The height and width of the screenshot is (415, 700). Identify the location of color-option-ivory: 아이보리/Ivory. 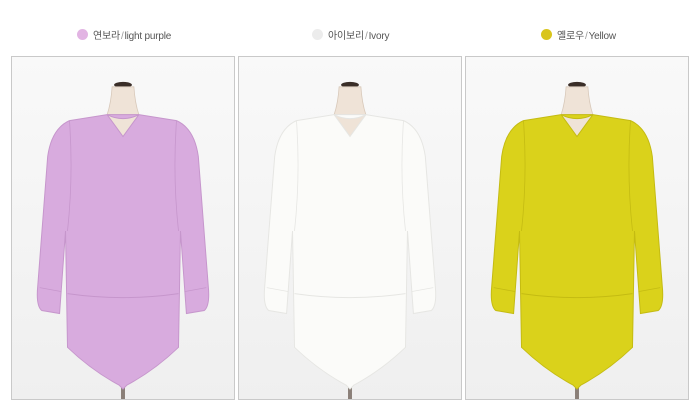
(350, 34).